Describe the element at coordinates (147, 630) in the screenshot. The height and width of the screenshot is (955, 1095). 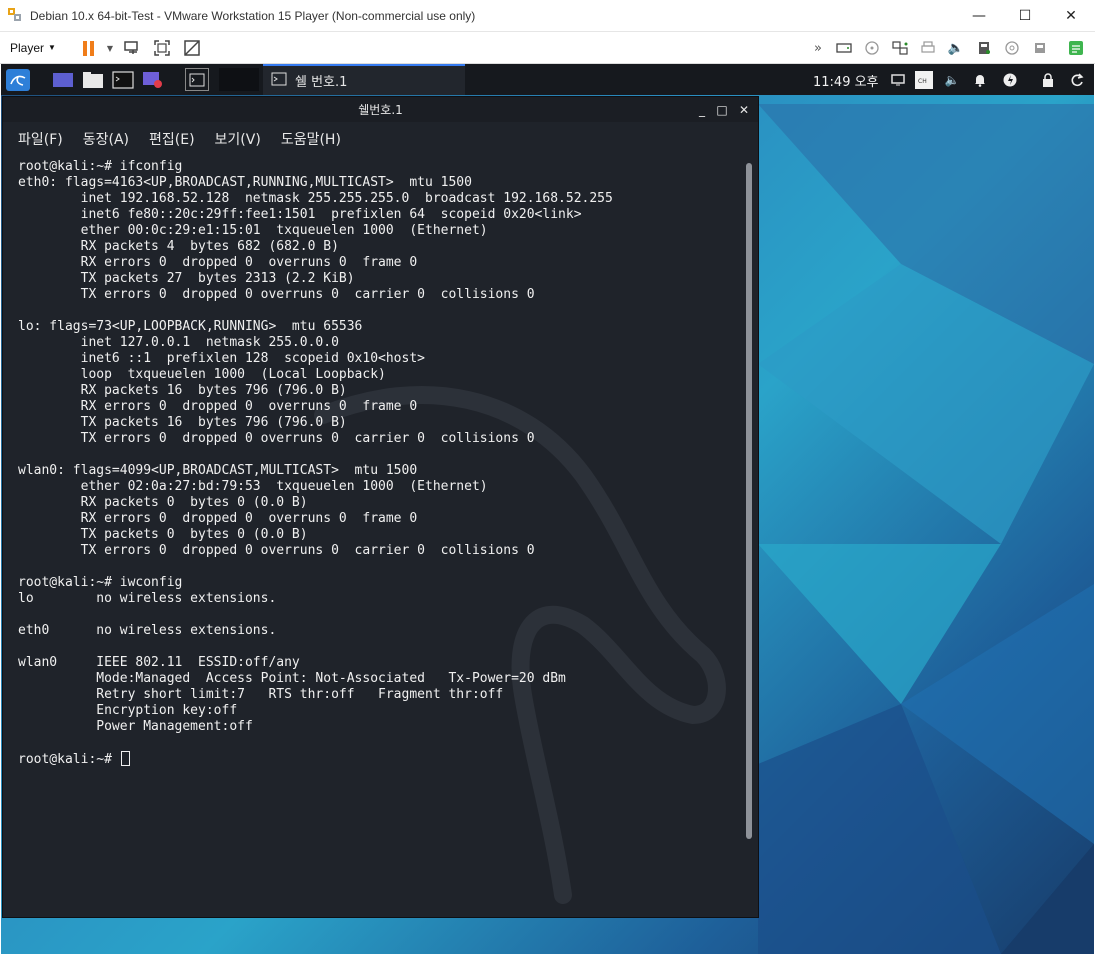
I see `terminal-line: eth0 no wireless extensions.` at that location.